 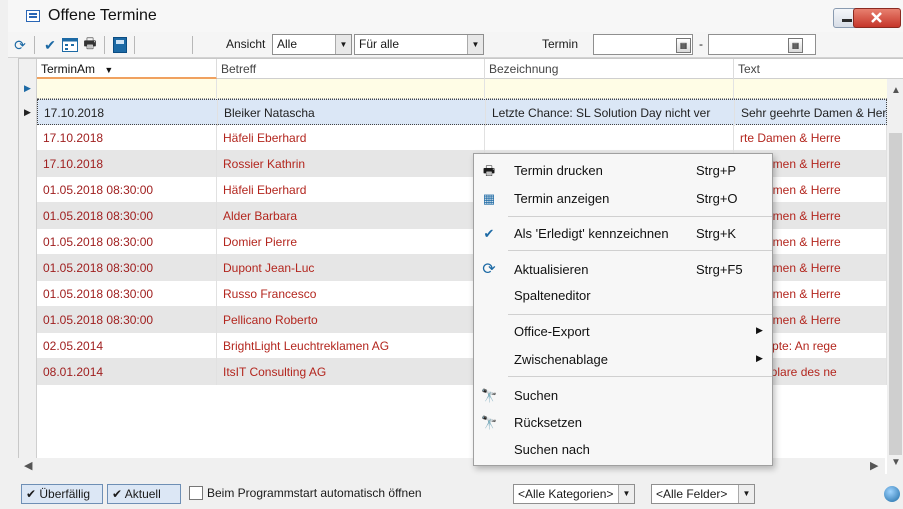 I want to click on cell-text: Sehr geehrte Damen & Herr, so click(x=811, y=113).